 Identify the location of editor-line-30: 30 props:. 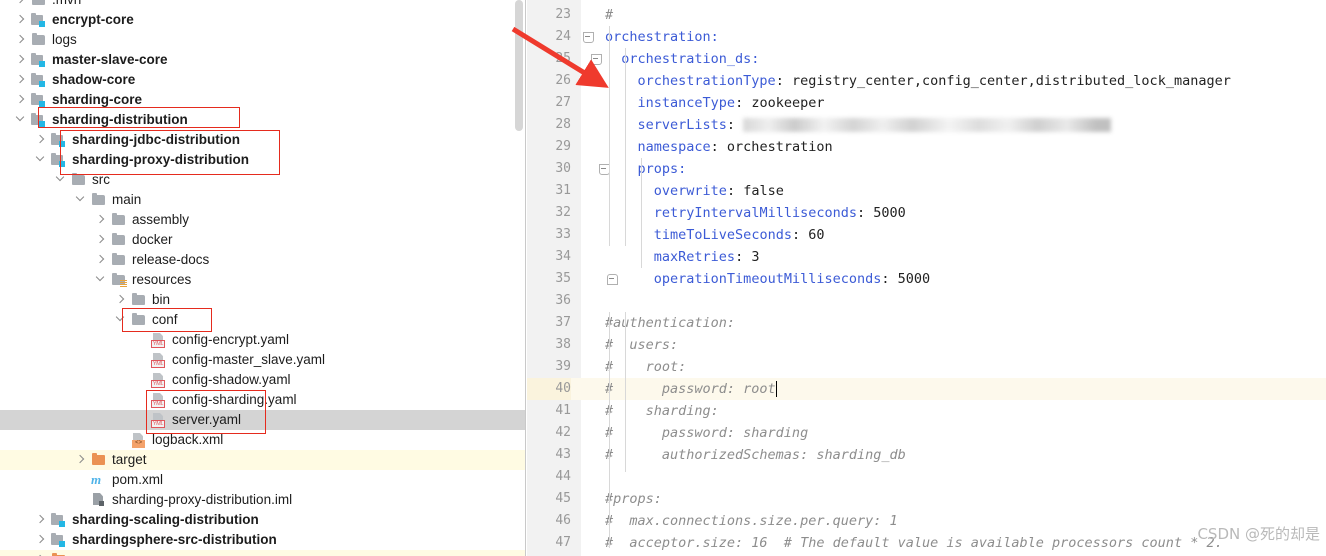
(926, 169).